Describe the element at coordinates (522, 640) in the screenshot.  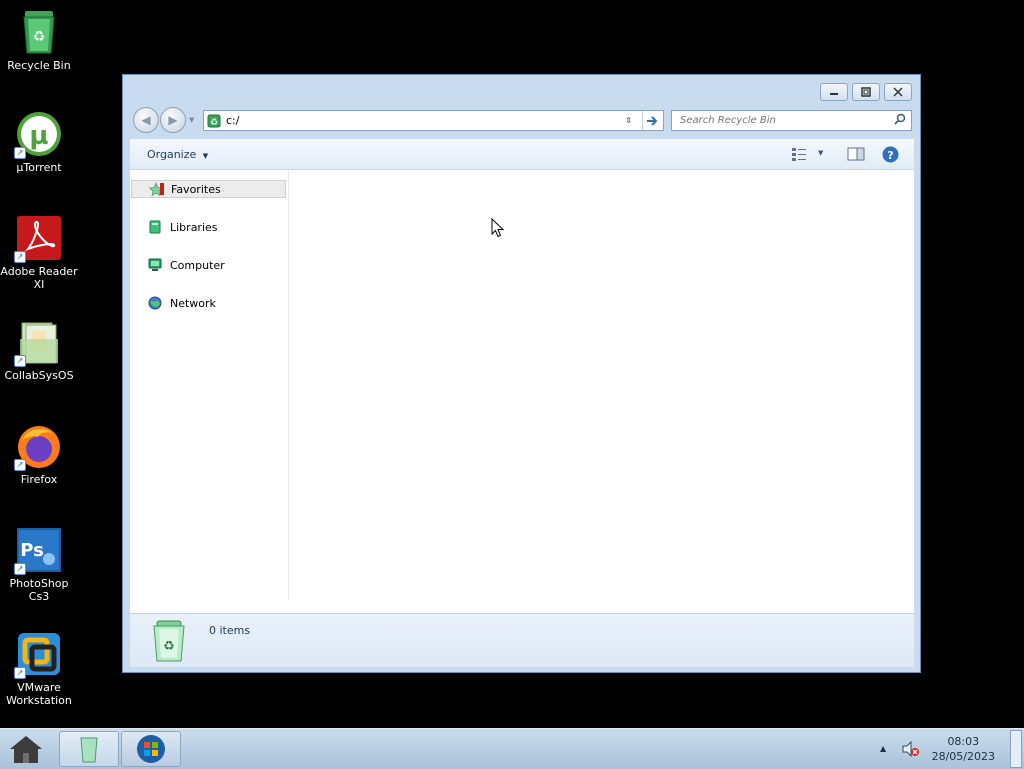
I see `details-pane: ♻ 0 items` at that location.